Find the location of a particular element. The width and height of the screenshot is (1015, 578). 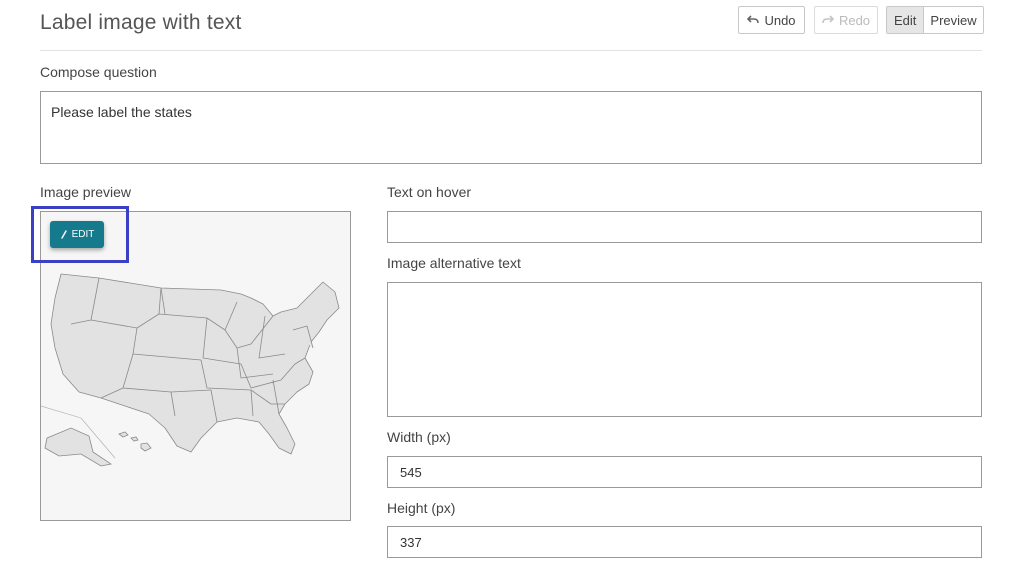

height-input: 337 is located at coordinates (684, 542).